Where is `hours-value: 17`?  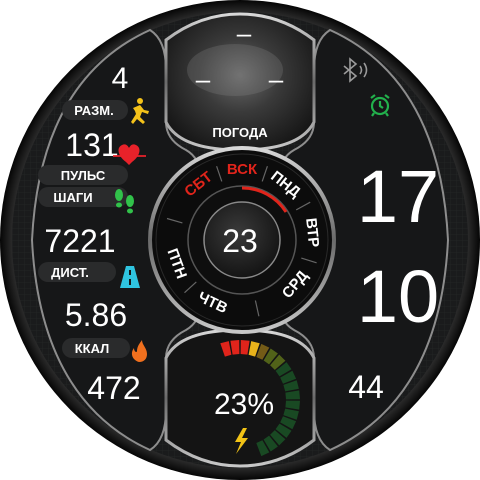 hours-value: 17 is located at coordinates (398, 196).